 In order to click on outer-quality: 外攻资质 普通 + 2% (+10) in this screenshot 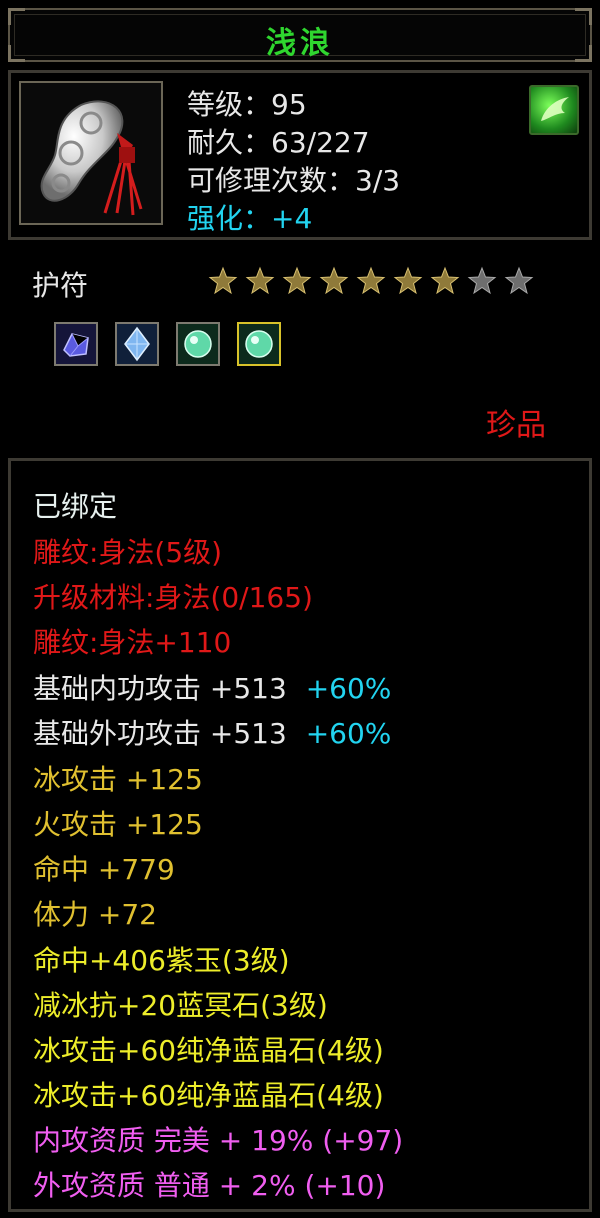, I will do `click(209, 1185)`.